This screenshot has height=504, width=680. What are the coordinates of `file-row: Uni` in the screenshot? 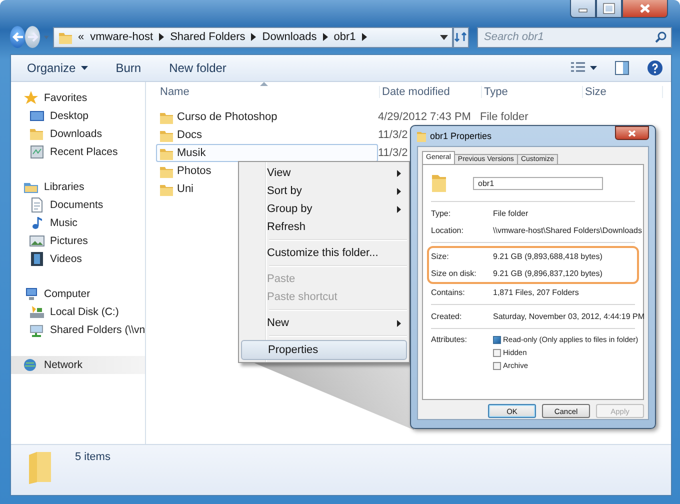 It's located at (177, 189).